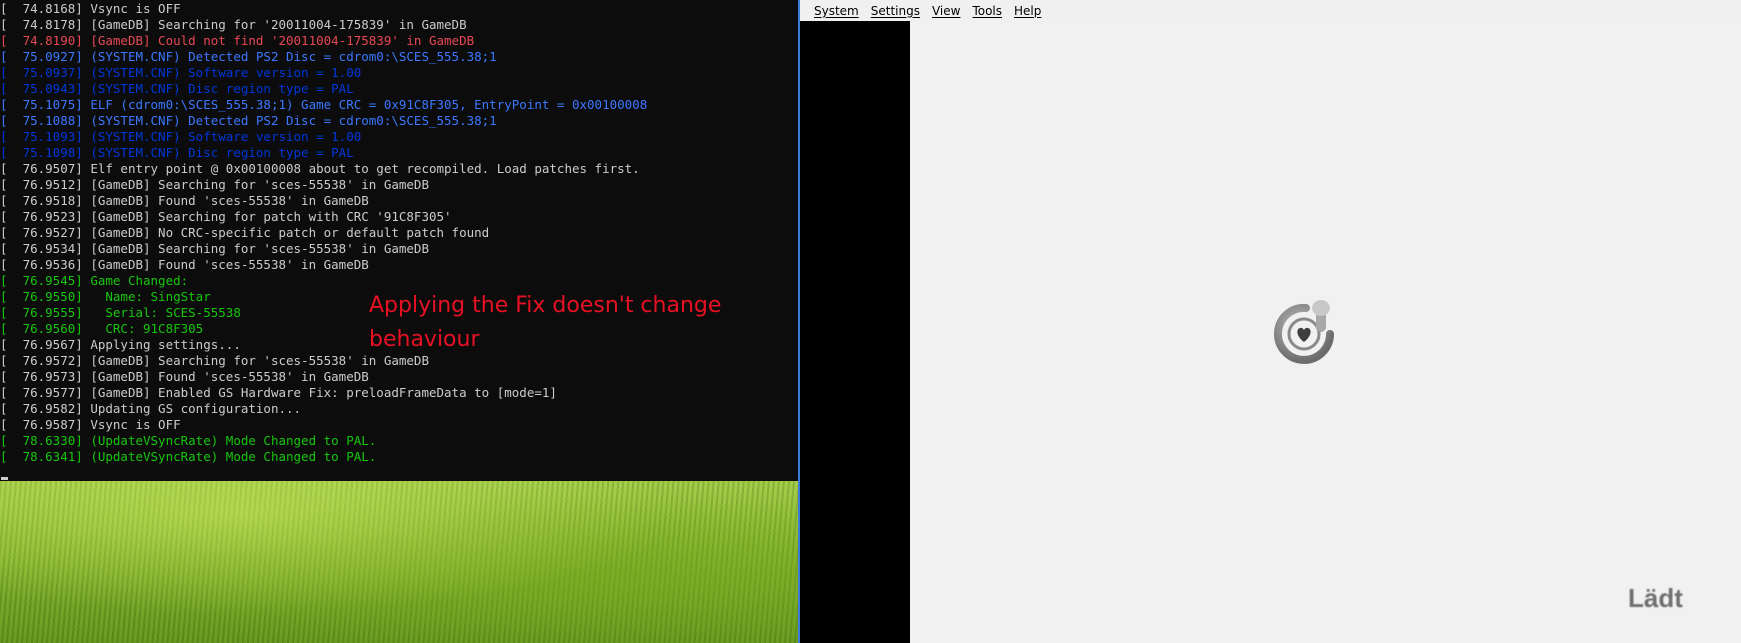 Image resolution: width=1741 pixels, height=643 pixels. What do you see at coordinates (49, 40) in the screenshot?
I see `console-timestamp: 74.8190` at bounding box center [49, 40].